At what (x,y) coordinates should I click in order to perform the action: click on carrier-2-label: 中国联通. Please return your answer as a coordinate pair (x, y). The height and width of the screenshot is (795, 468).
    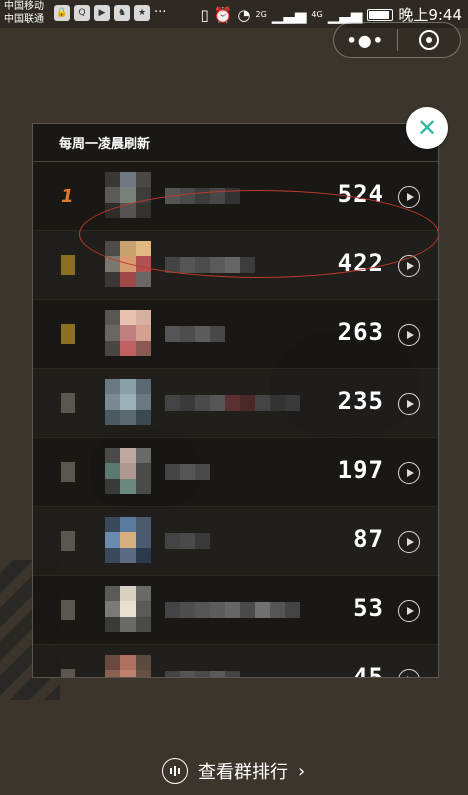
    Looking at the image, I should click on (24, 19).